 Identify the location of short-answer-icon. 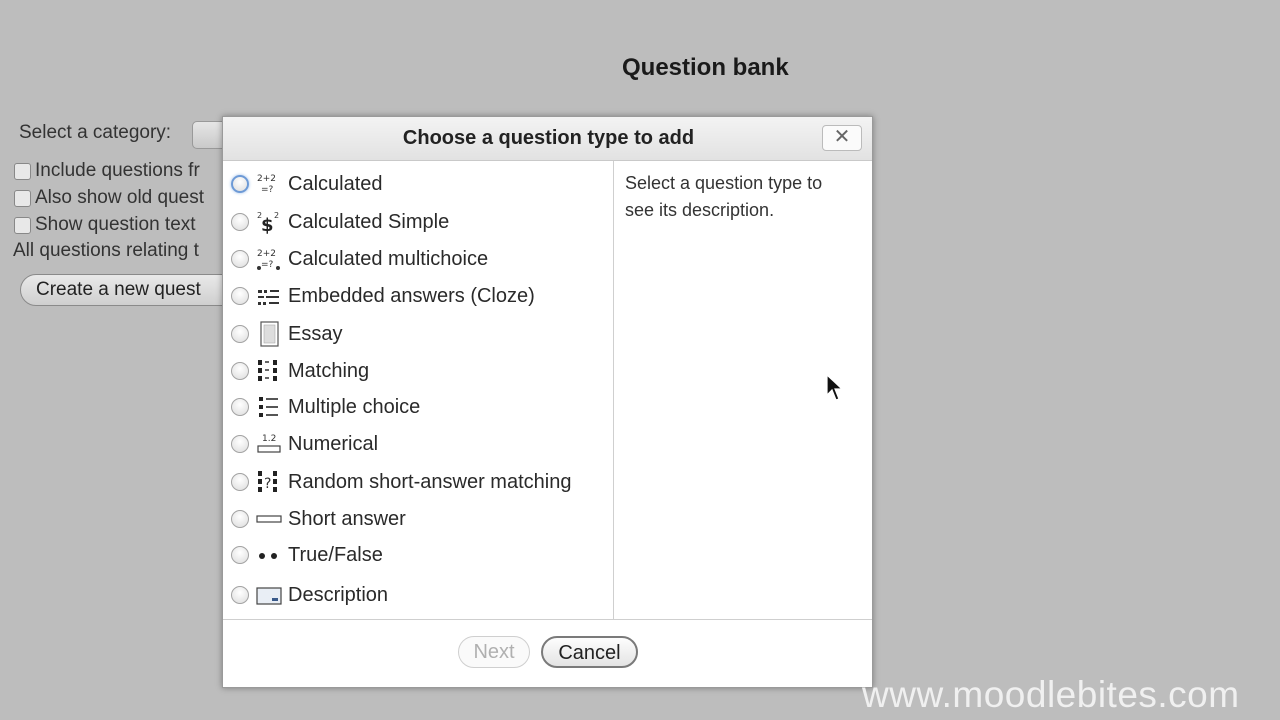
(269, 519).